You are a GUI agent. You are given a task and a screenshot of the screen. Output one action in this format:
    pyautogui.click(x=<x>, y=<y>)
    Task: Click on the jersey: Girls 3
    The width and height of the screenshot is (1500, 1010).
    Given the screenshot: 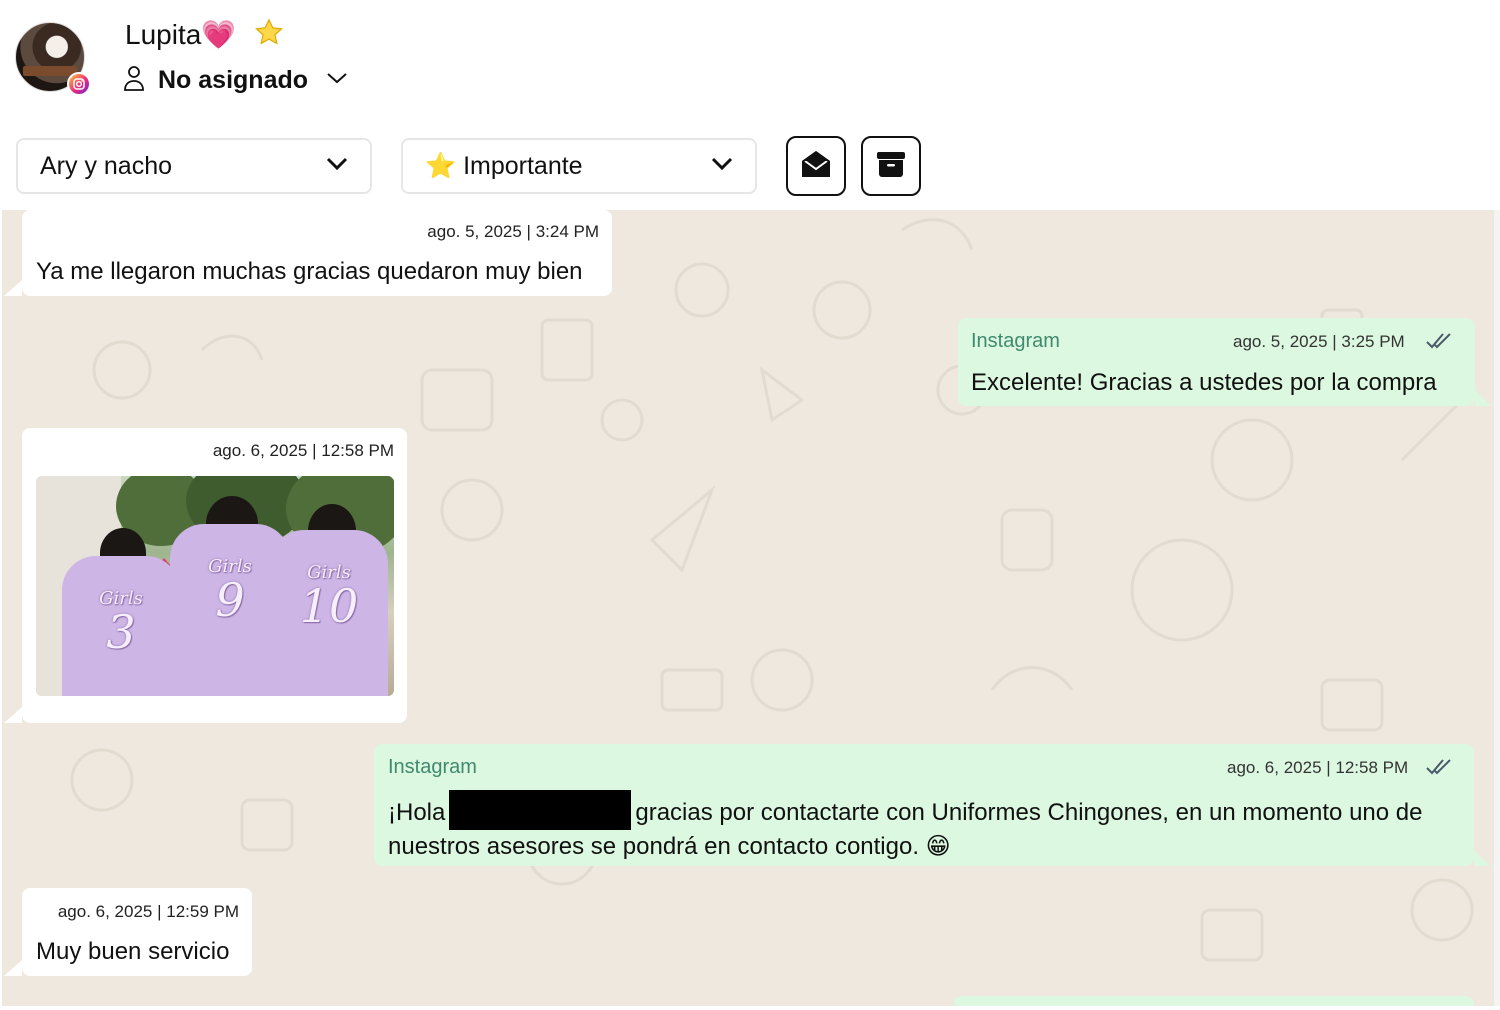 What is the action you would take?
    pyautogui.click(x=121, y=626)
    